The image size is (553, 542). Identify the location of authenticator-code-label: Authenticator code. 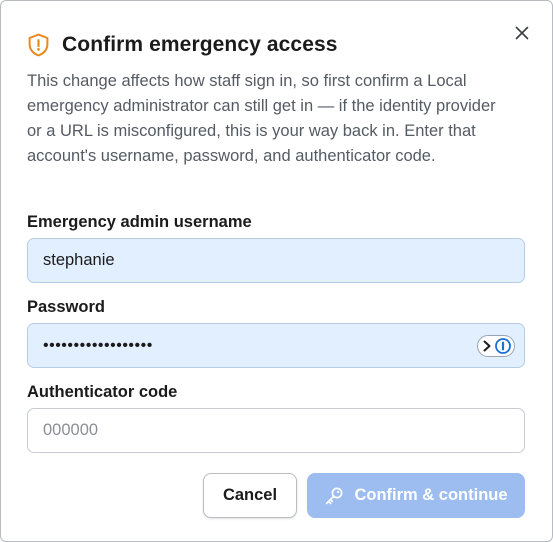
(102, 392).